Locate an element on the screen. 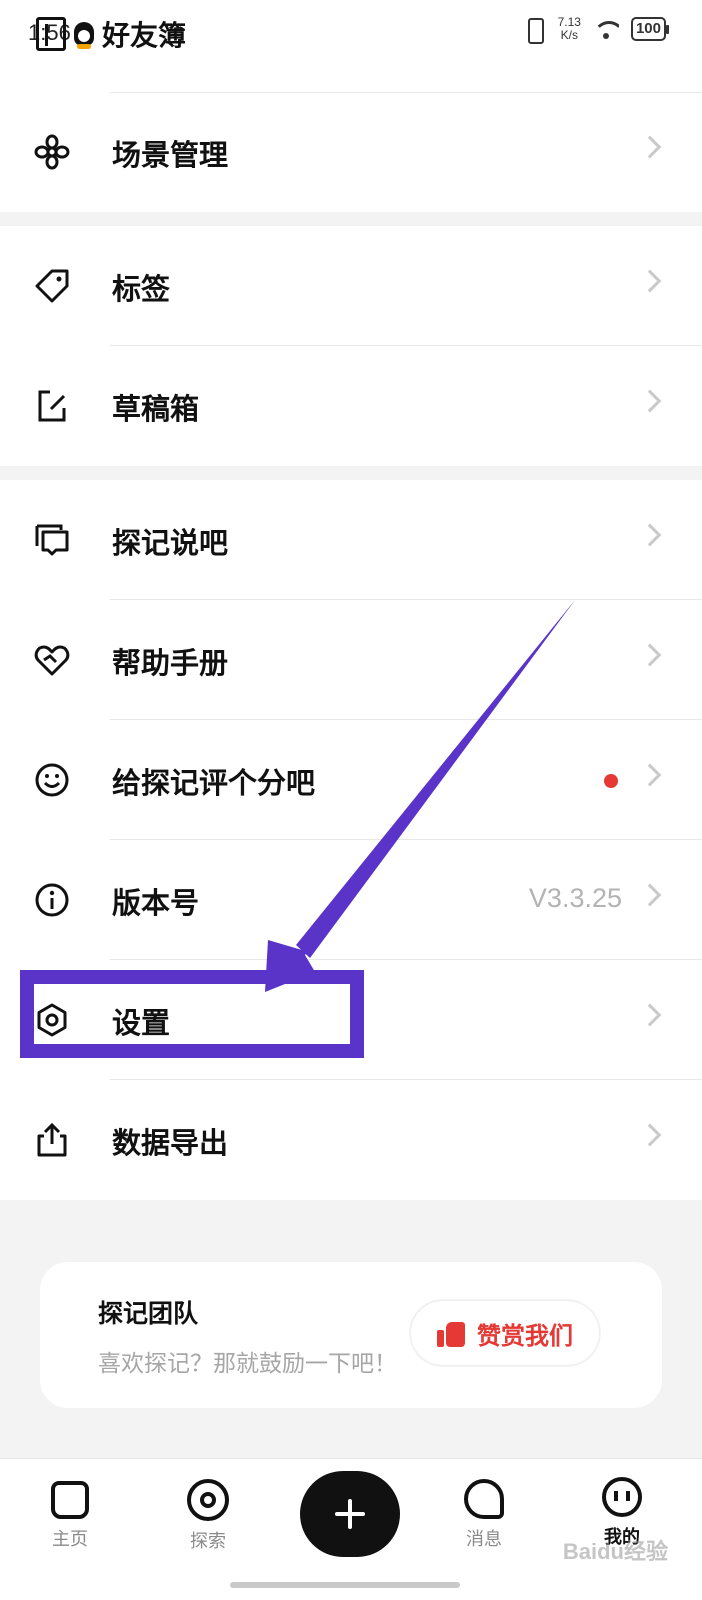  message-icon is located at coordinates (484, 1499).